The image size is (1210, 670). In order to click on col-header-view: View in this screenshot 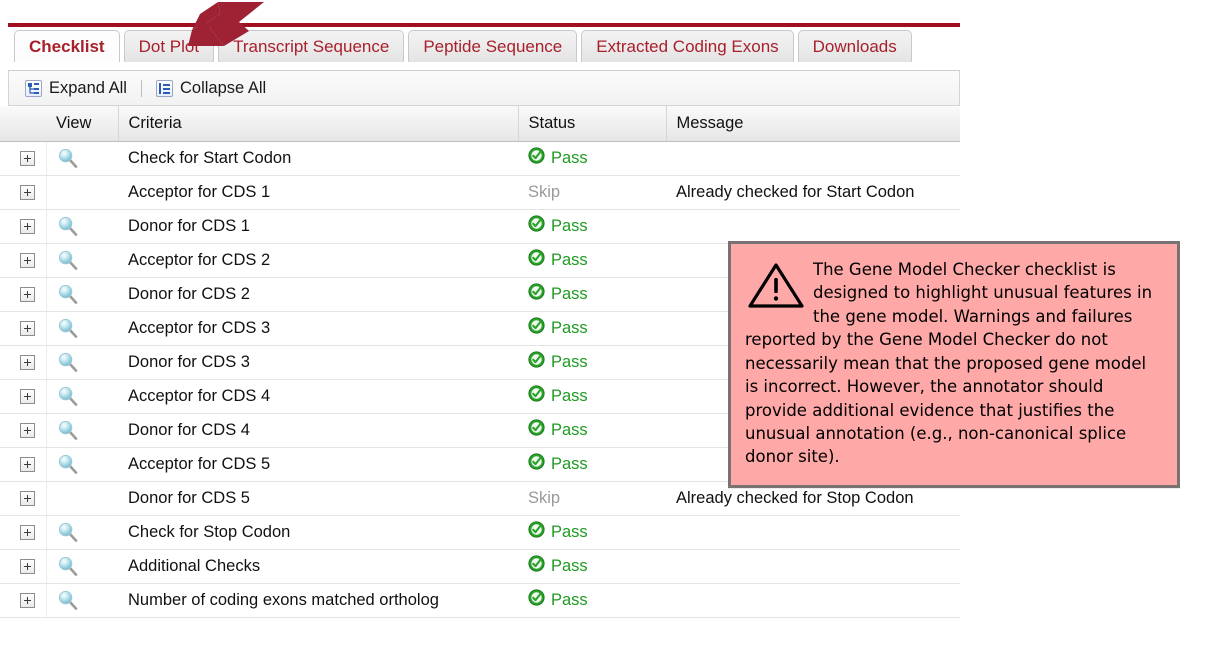, I will do `click(82, 124)`.